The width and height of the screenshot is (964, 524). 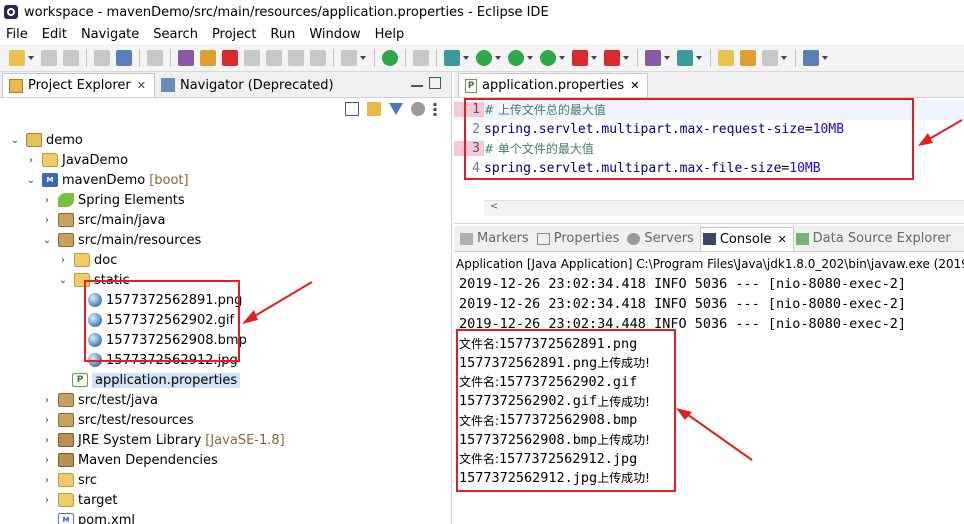 What do you see at coordinates (186, 57) in the screenshot?
I see `resume-icon` at bounding box center [186, 57].